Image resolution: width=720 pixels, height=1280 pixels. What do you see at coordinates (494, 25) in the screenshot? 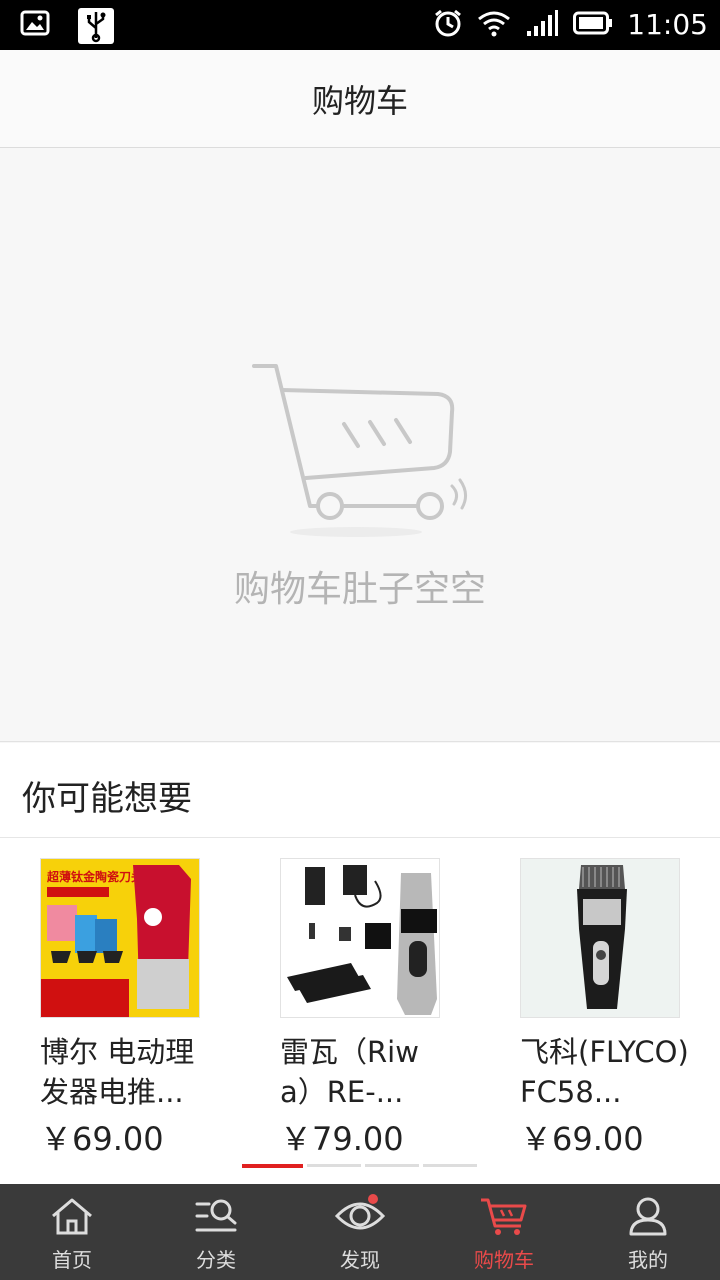
I see `wifi-icon` at bounding box center [494, 25].